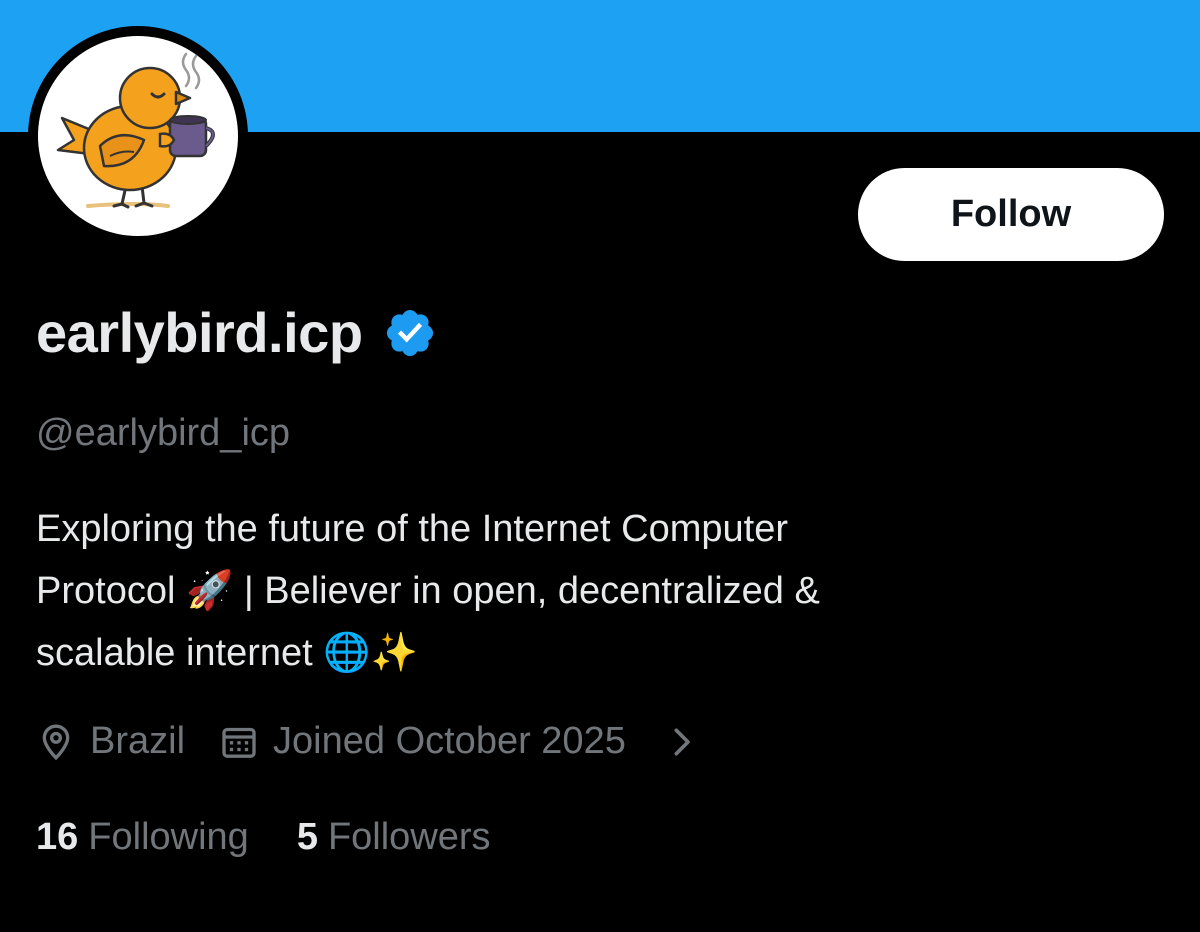 This screenshot has height=932, width=1200. Describe the element at coordinates (227, 653) in the screenshot. I see `bio-line: scalable internet 🌐✨` at that location.